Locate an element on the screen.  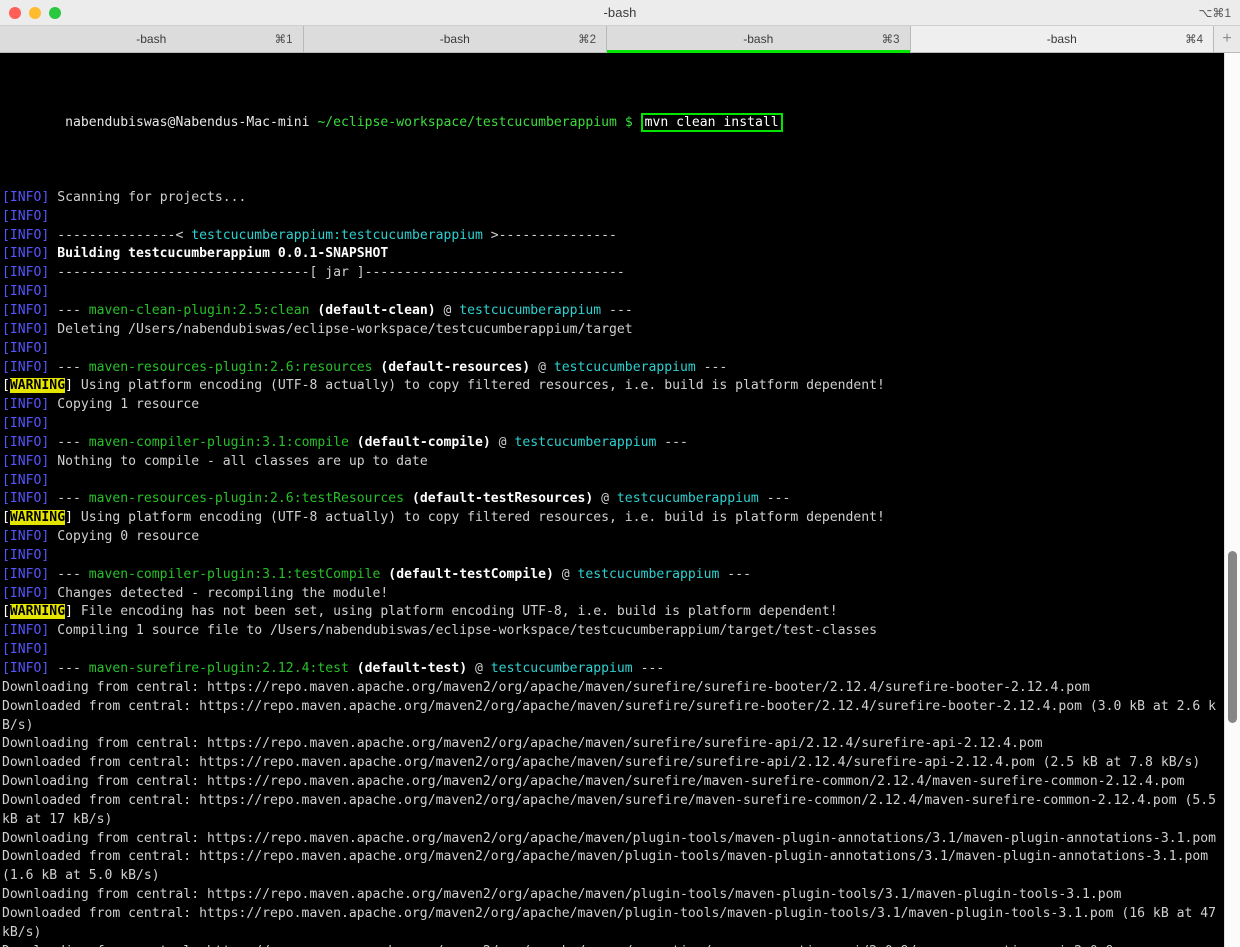
terminal-text-segment: (default-testCompile) is located at coordinates (467, 574).